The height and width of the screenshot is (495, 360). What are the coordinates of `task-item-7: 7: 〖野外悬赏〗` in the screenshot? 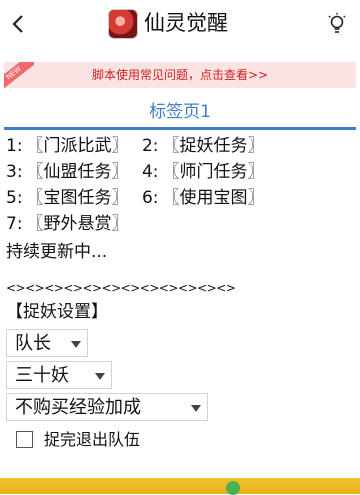 It's located at (69, 224).